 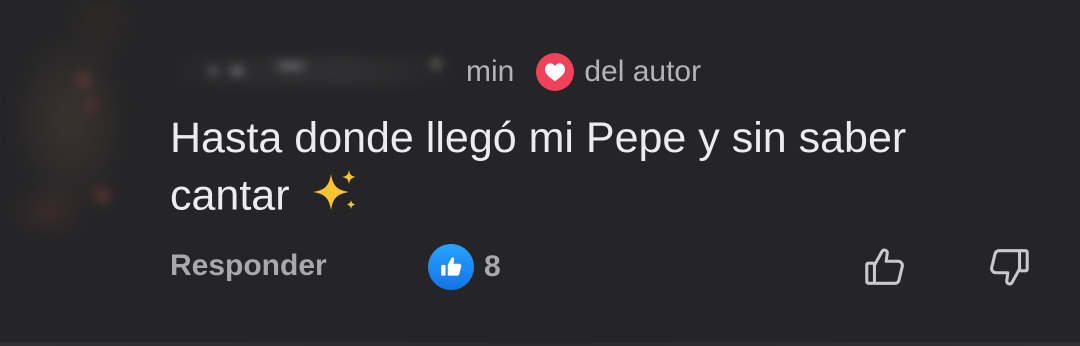 What do you see at coordinates (555, 72) in the screenshot?
I see `heart-icon` at bounding box center [555, 72].